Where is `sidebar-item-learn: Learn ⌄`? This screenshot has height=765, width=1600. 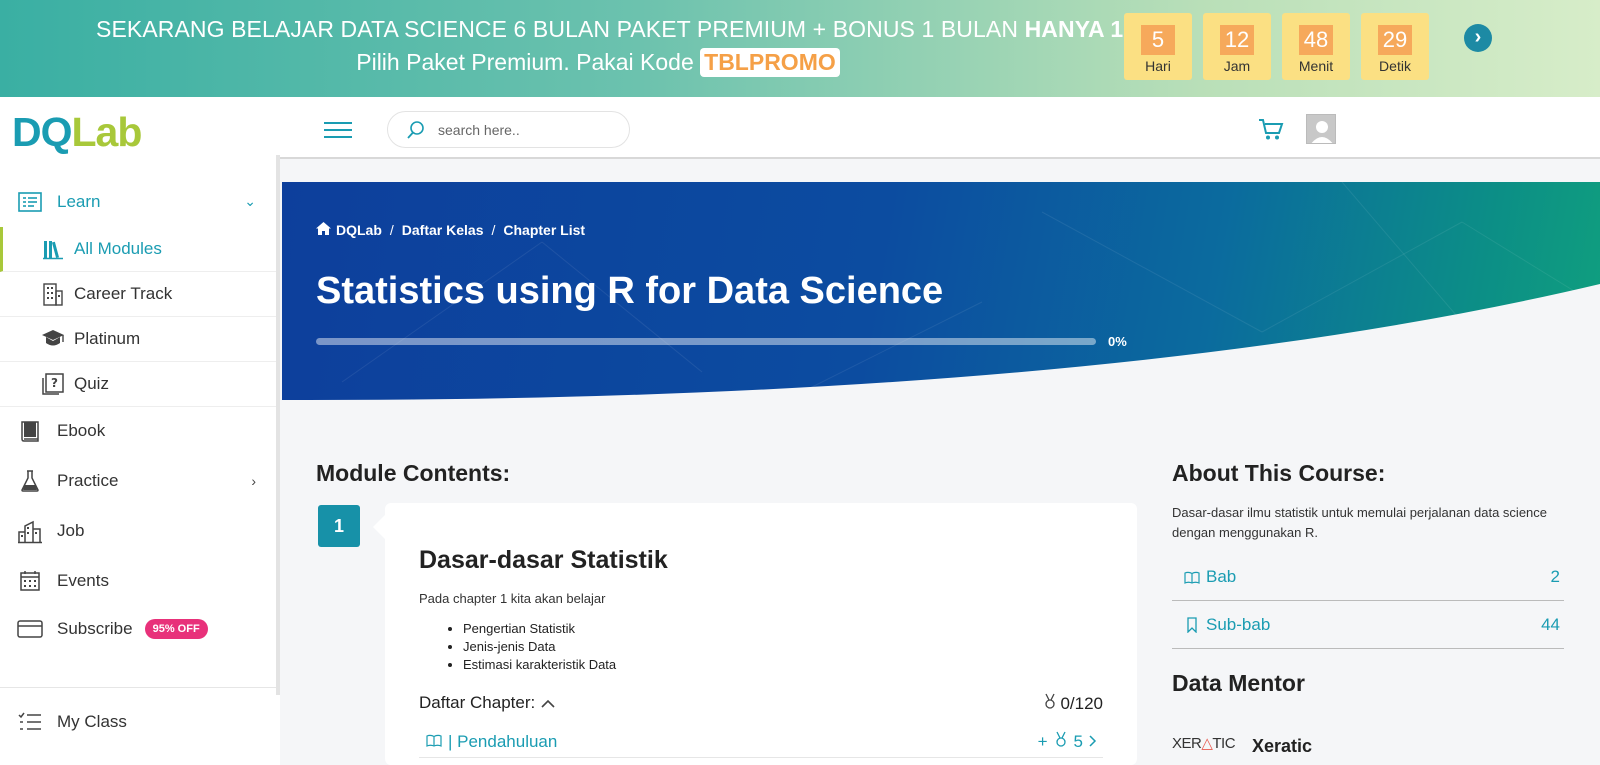
sidebar-item-learn: Learn ⌄ is located at coordinates (138, 201).